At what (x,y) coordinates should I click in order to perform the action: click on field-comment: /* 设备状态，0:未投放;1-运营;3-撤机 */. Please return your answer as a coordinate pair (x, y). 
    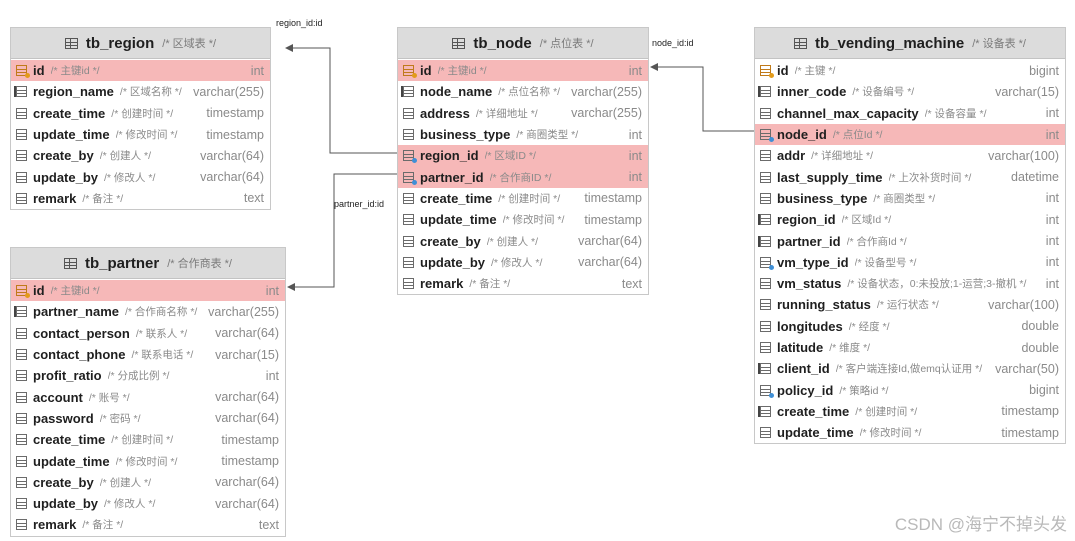
    Looking at the image, I should click on (937, 284).